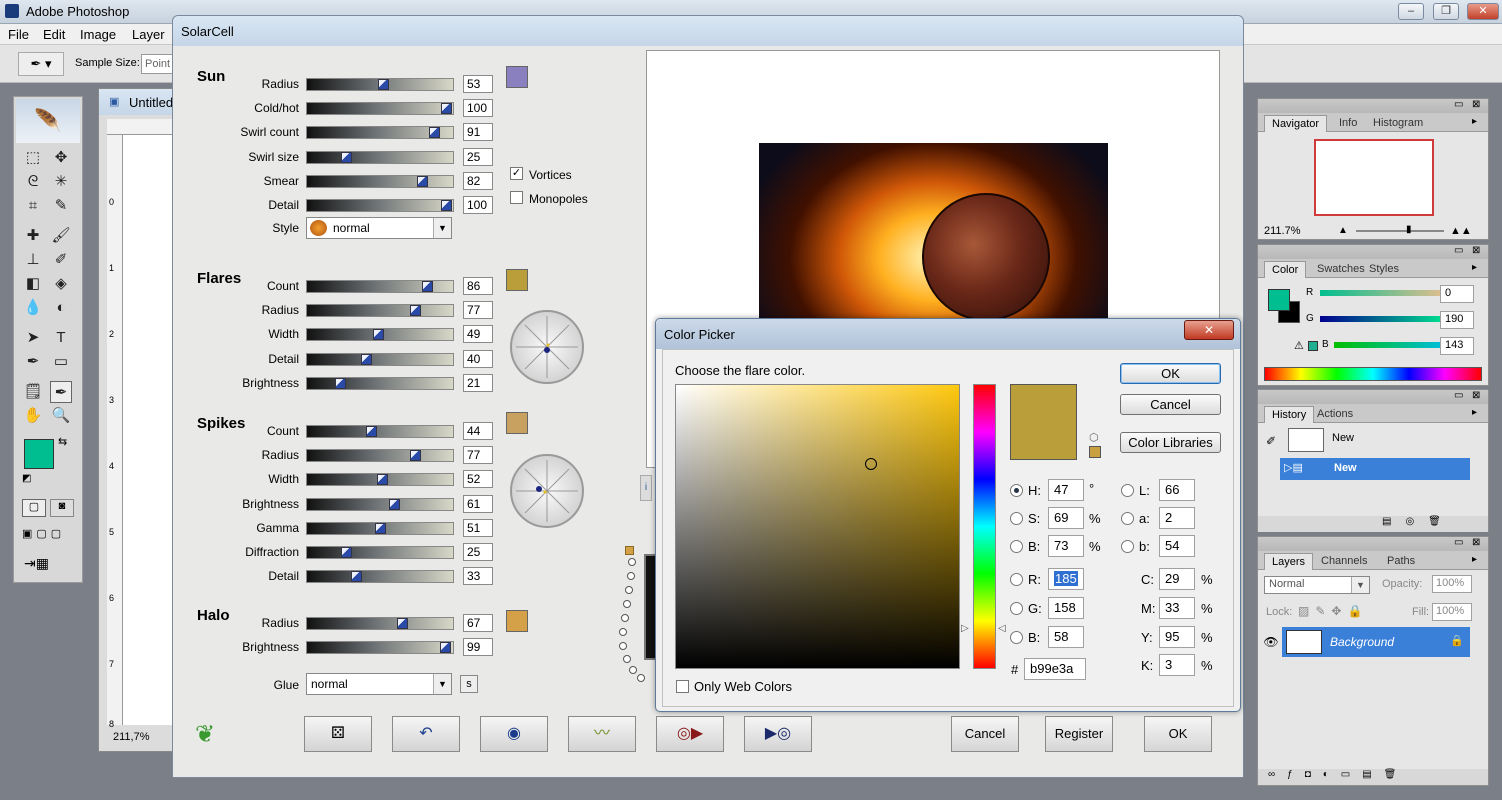 This screenshot has width=1502, height=800. What do you see at coordinates (33, 416) in the screenshot?
I see `hand-tool-icon: ✋` at bounding box center [33, 416].